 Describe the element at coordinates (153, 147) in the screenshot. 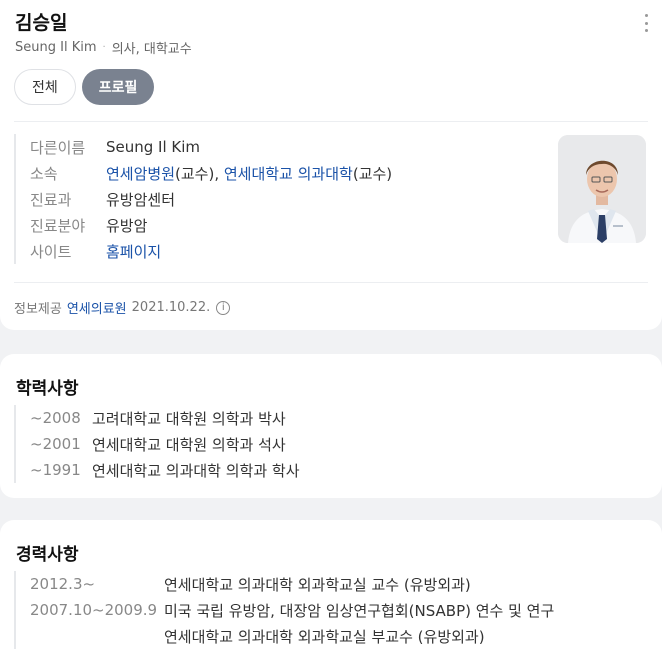

I see `info-value: Seung Il Kim` at that location.